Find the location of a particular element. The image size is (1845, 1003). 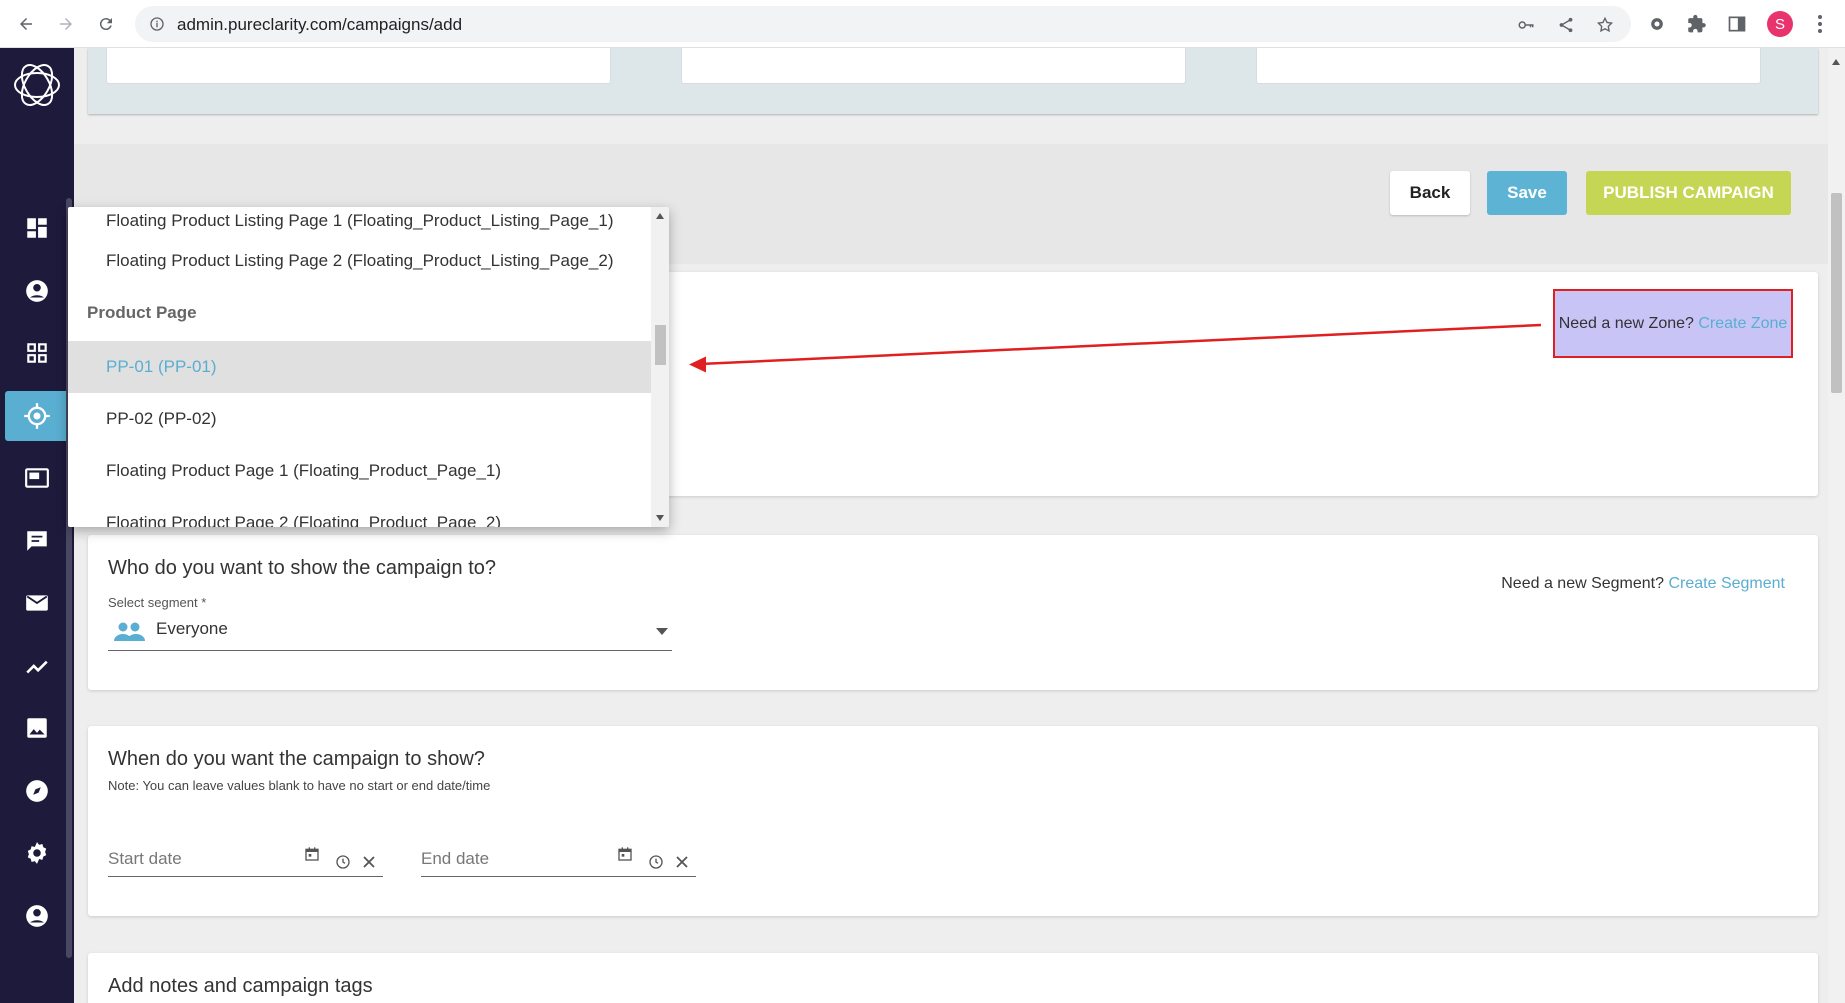

sidebar-item-settings is located at coordinates (37, 853).